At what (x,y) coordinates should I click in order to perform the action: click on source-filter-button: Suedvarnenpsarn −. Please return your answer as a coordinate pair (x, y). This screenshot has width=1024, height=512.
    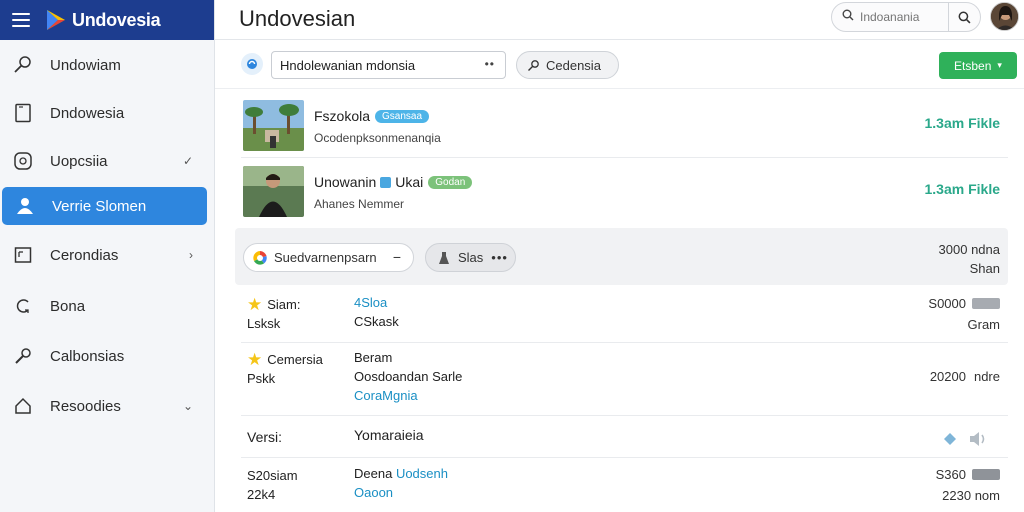
    Looking at the image, I should click on (328, 257).